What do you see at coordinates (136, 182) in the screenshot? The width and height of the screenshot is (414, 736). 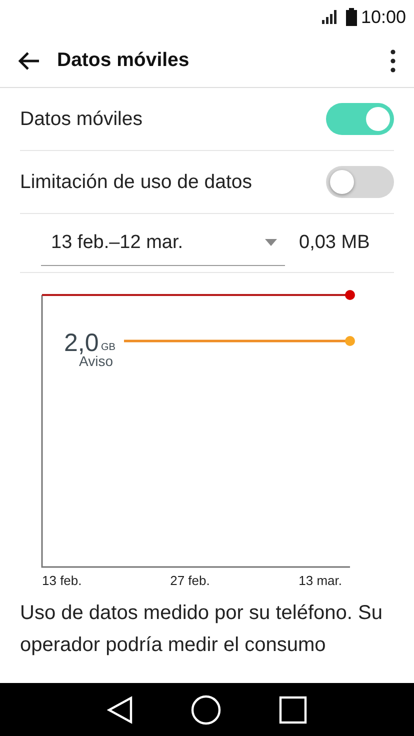 I see `setting-label: Limitación de uso de datos` at bounding box center [136, 182].